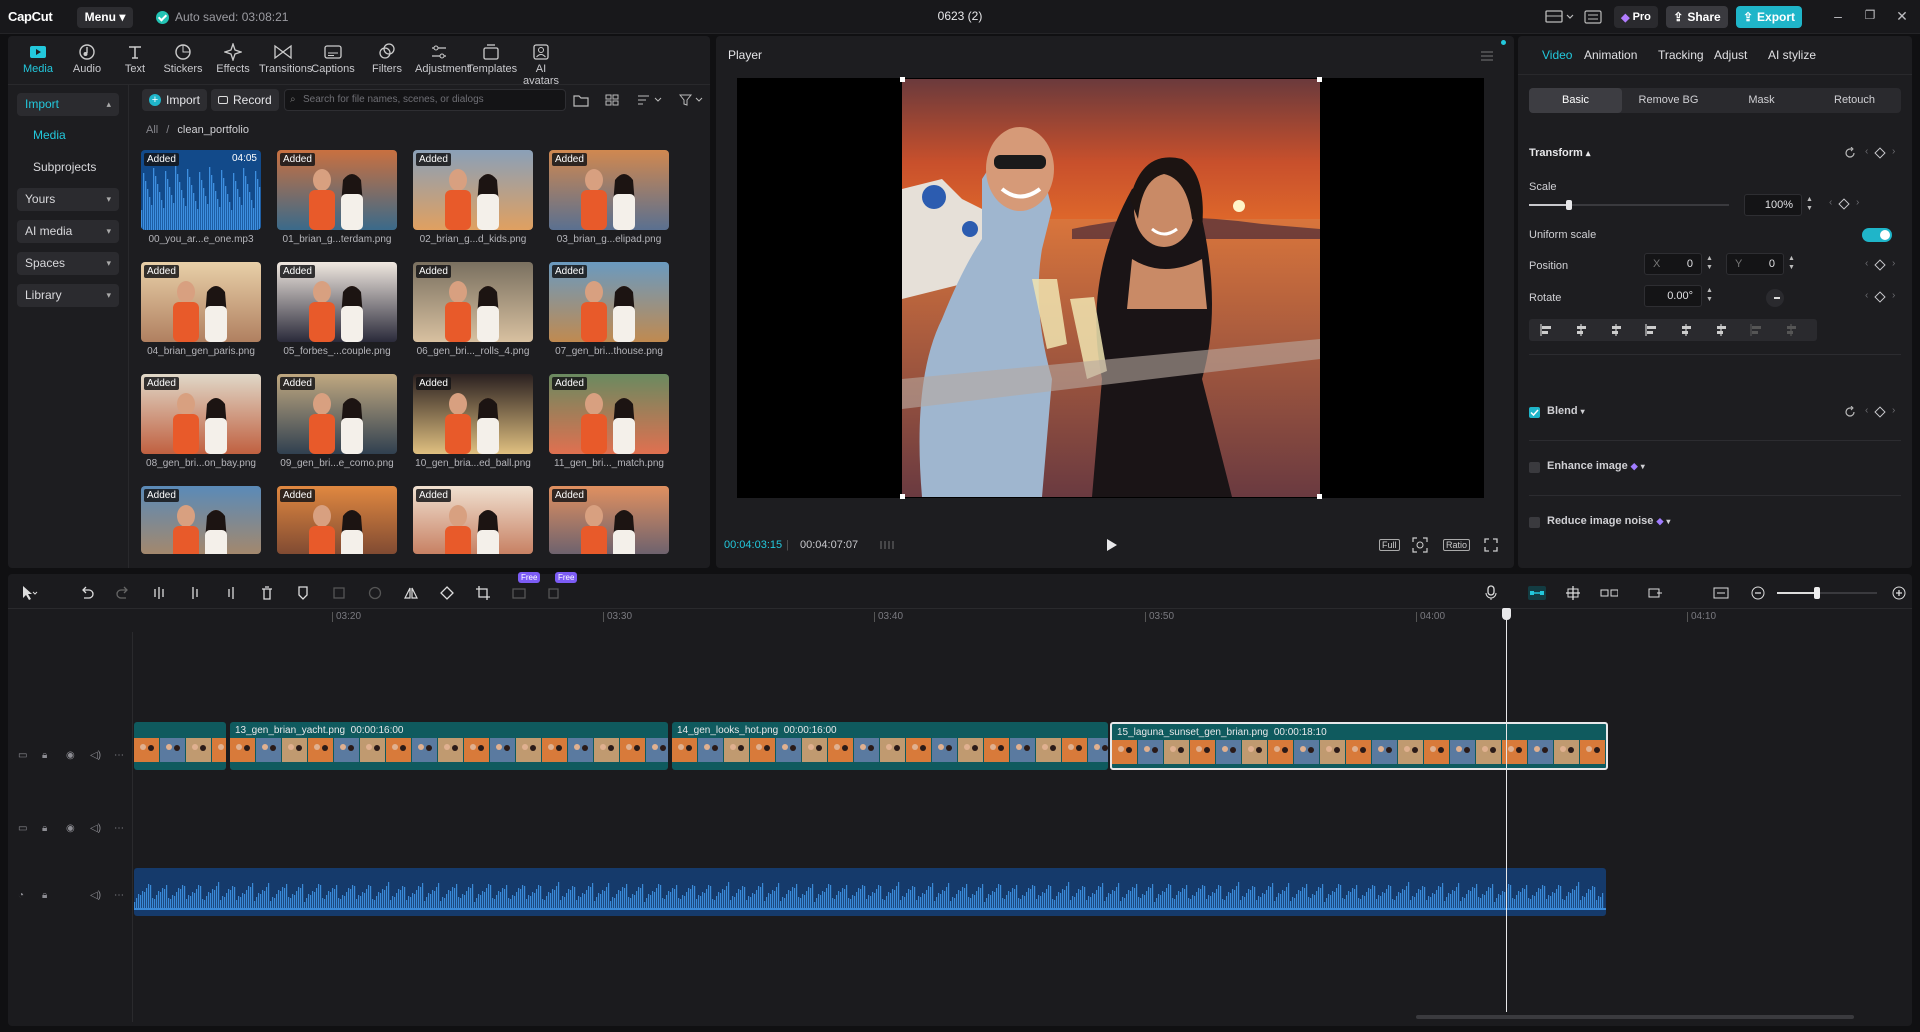 The height and width of the screenshot is (1032, 1920). Describe the element at coordinates (1420, 545) in the screenshot. I see `zoom-fit-icon` at that location.